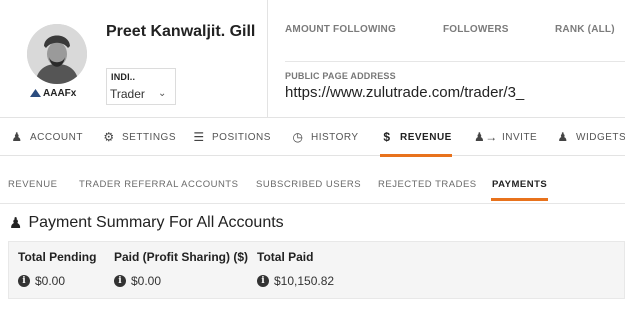 This screenshot has height=317, width=625. I want to click on avatar, so click(57, 54).